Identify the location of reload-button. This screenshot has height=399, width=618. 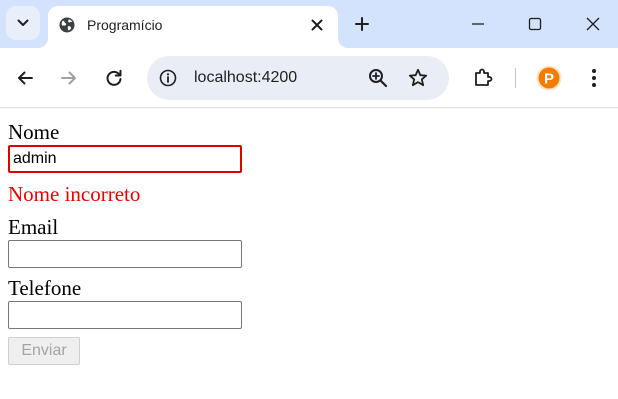
(114, 78).